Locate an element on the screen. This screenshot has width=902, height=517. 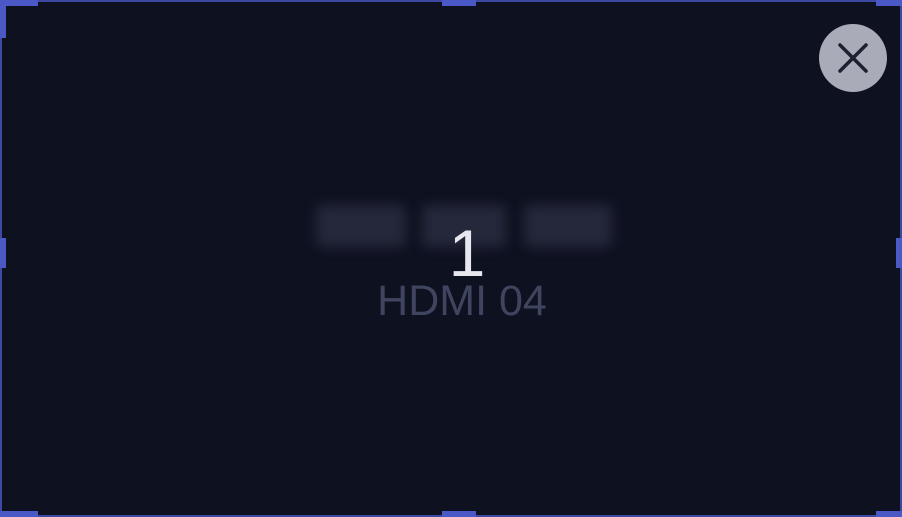
source-label: HDMI 04 is located at coordinates (462, 301).